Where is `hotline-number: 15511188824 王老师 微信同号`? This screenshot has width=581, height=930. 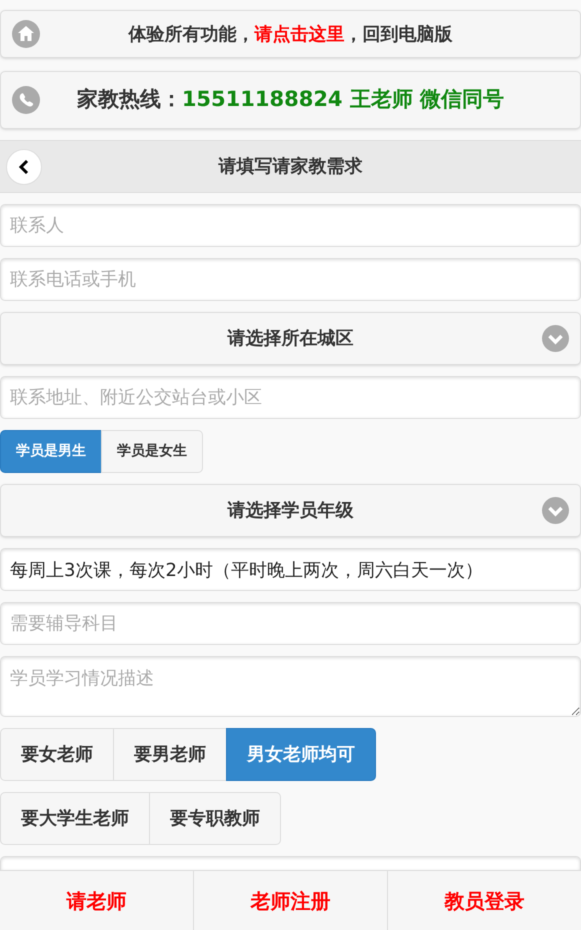
hotline-number: 15511188824 王老师 微信同号 is located at coordinates (343, 99).